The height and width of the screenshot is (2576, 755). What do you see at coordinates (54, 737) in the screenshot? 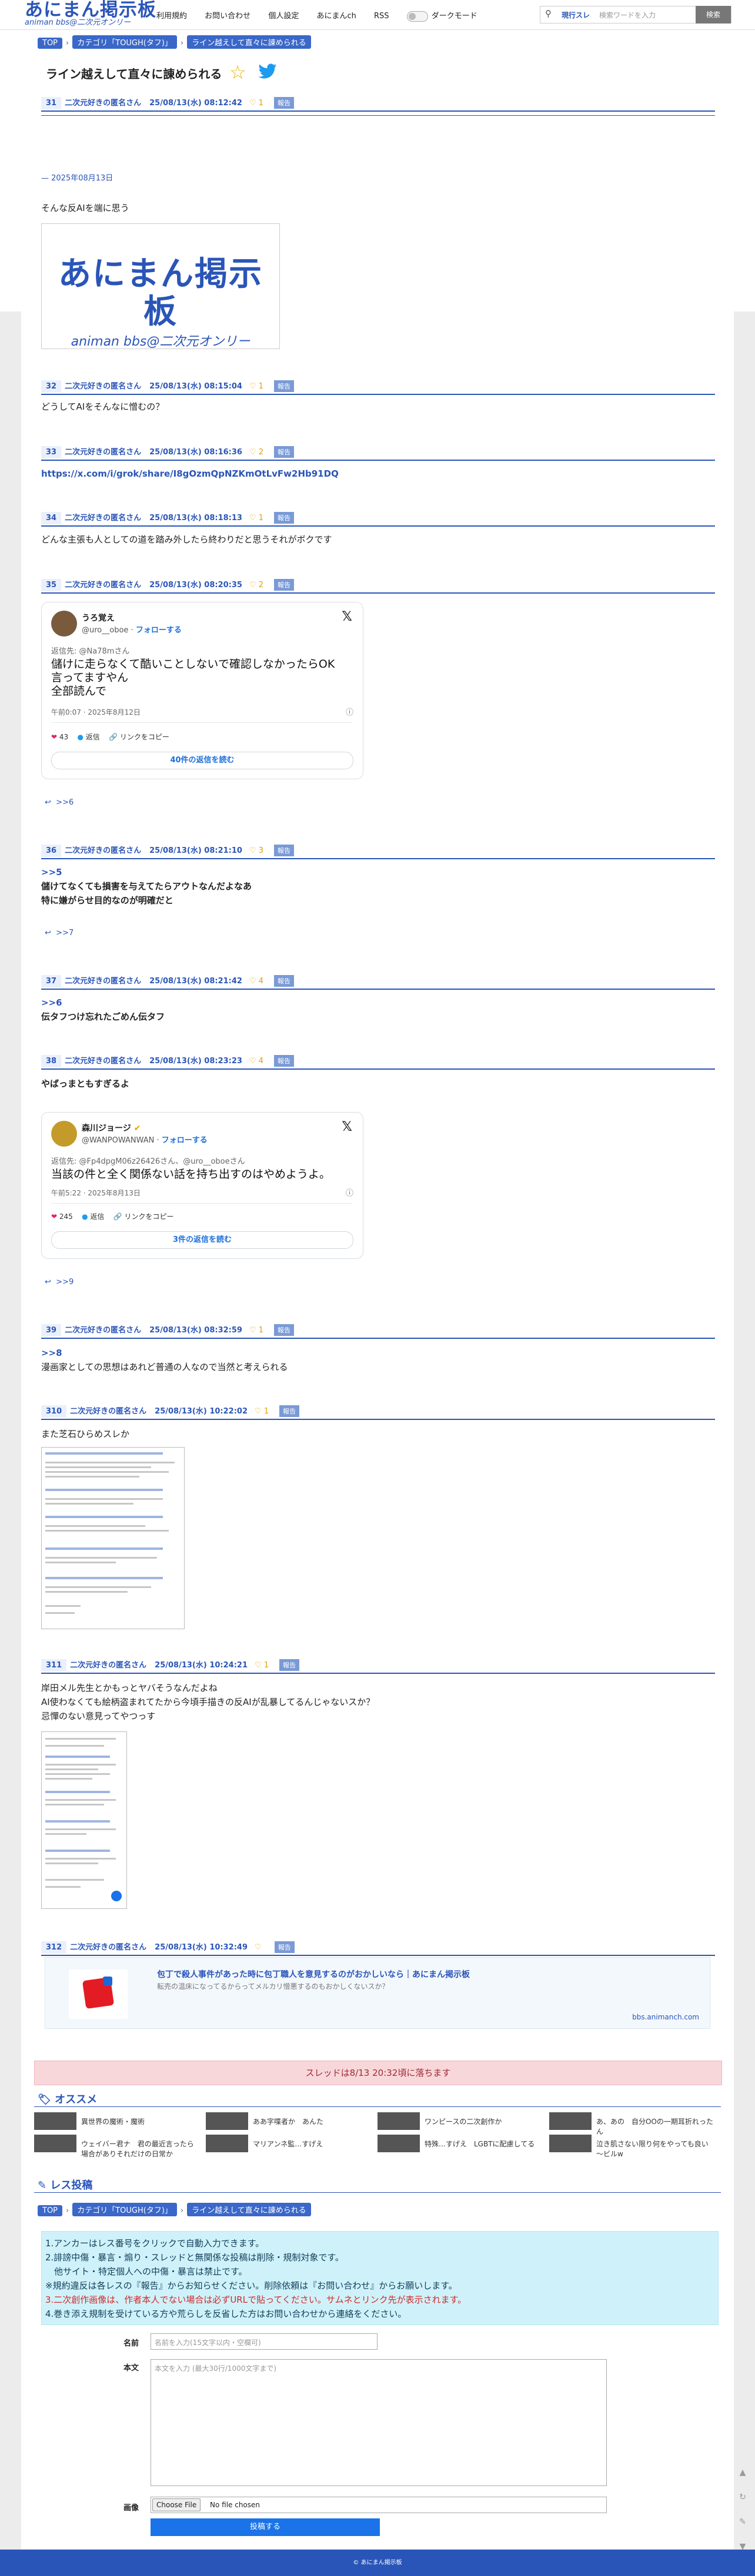
I see `heart-icon: ❤` at bounding box center [54, 737].